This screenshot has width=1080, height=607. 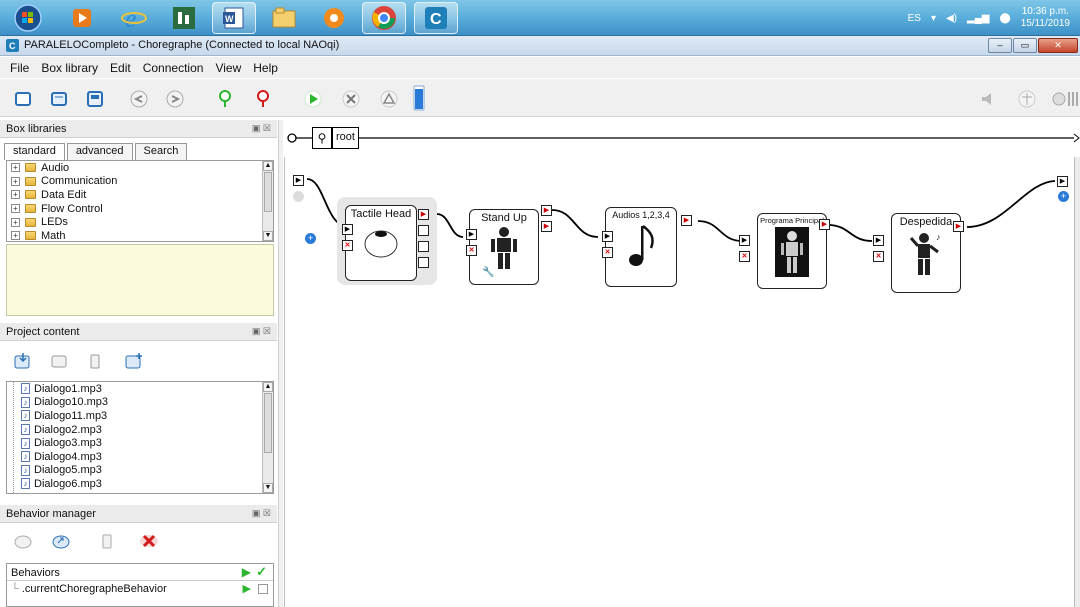 I want to click on maximize-button: ▭, so click(x=1025, y=45).